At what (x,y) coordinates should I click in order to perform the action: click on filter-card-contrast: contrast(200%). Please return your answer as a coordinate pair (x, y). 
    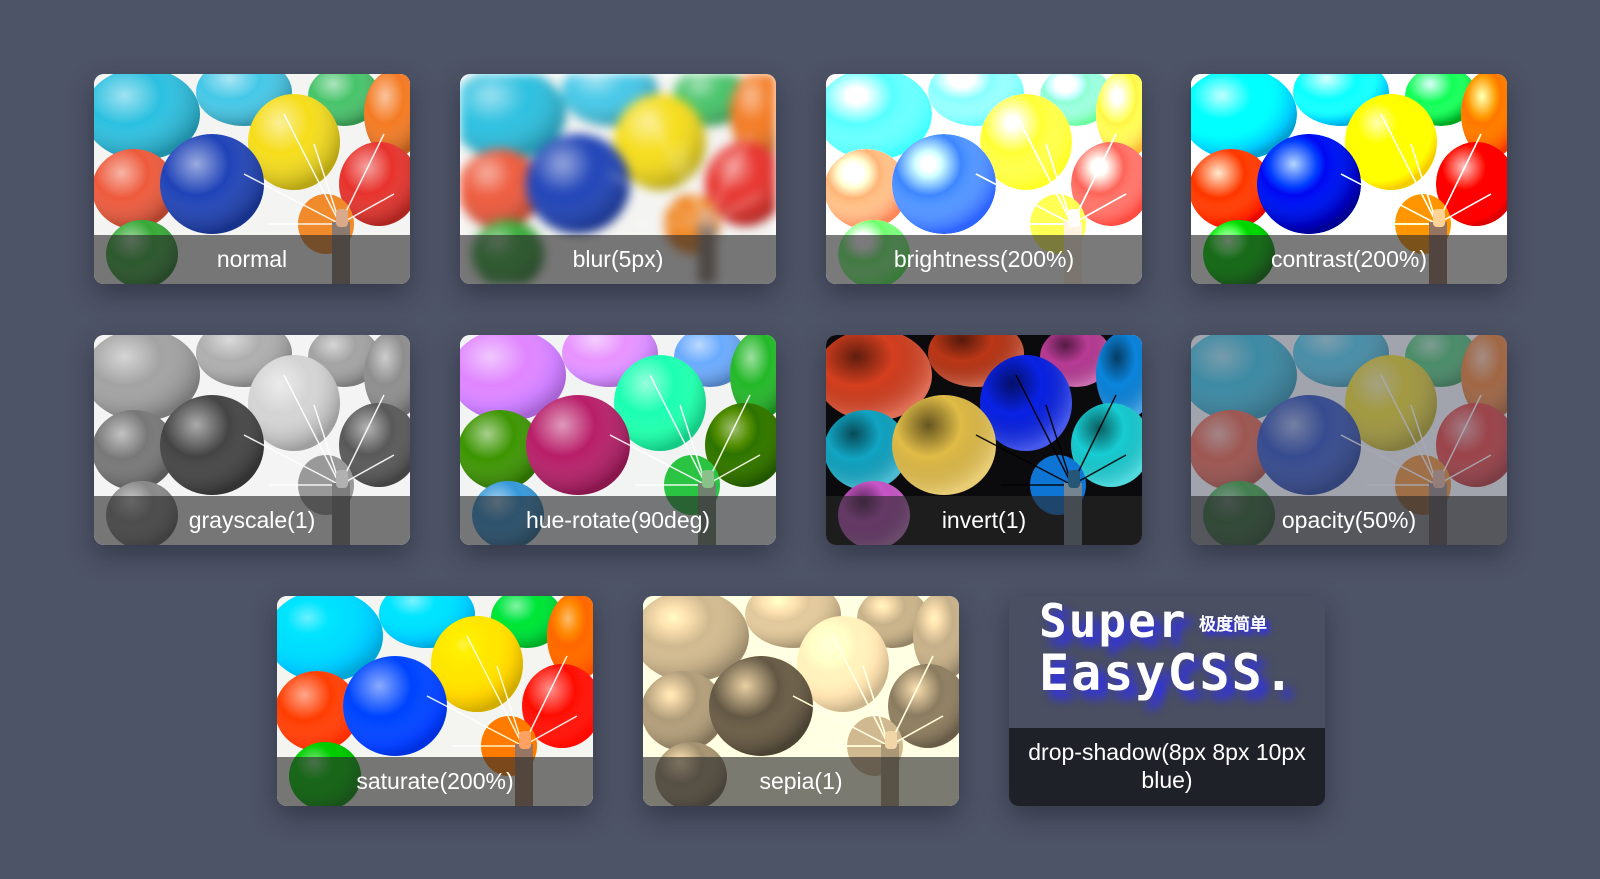
    Looking at the image, I should click on (1349, 179).